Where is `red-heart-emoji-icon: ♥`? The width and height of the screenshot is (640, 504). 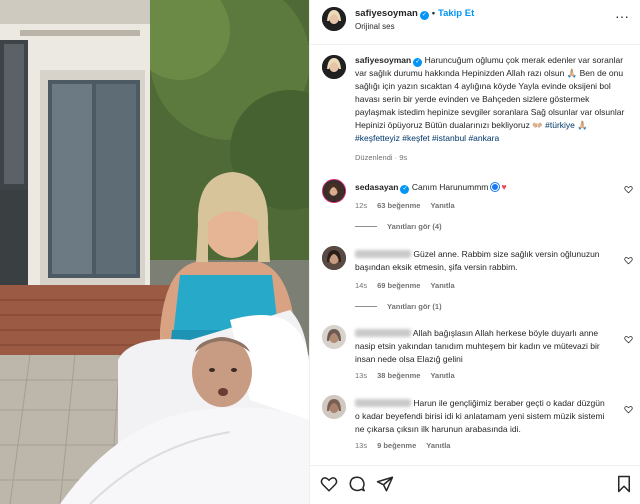 red-heart-emoji-icon: ♥ is located at coordinates (504, 187).